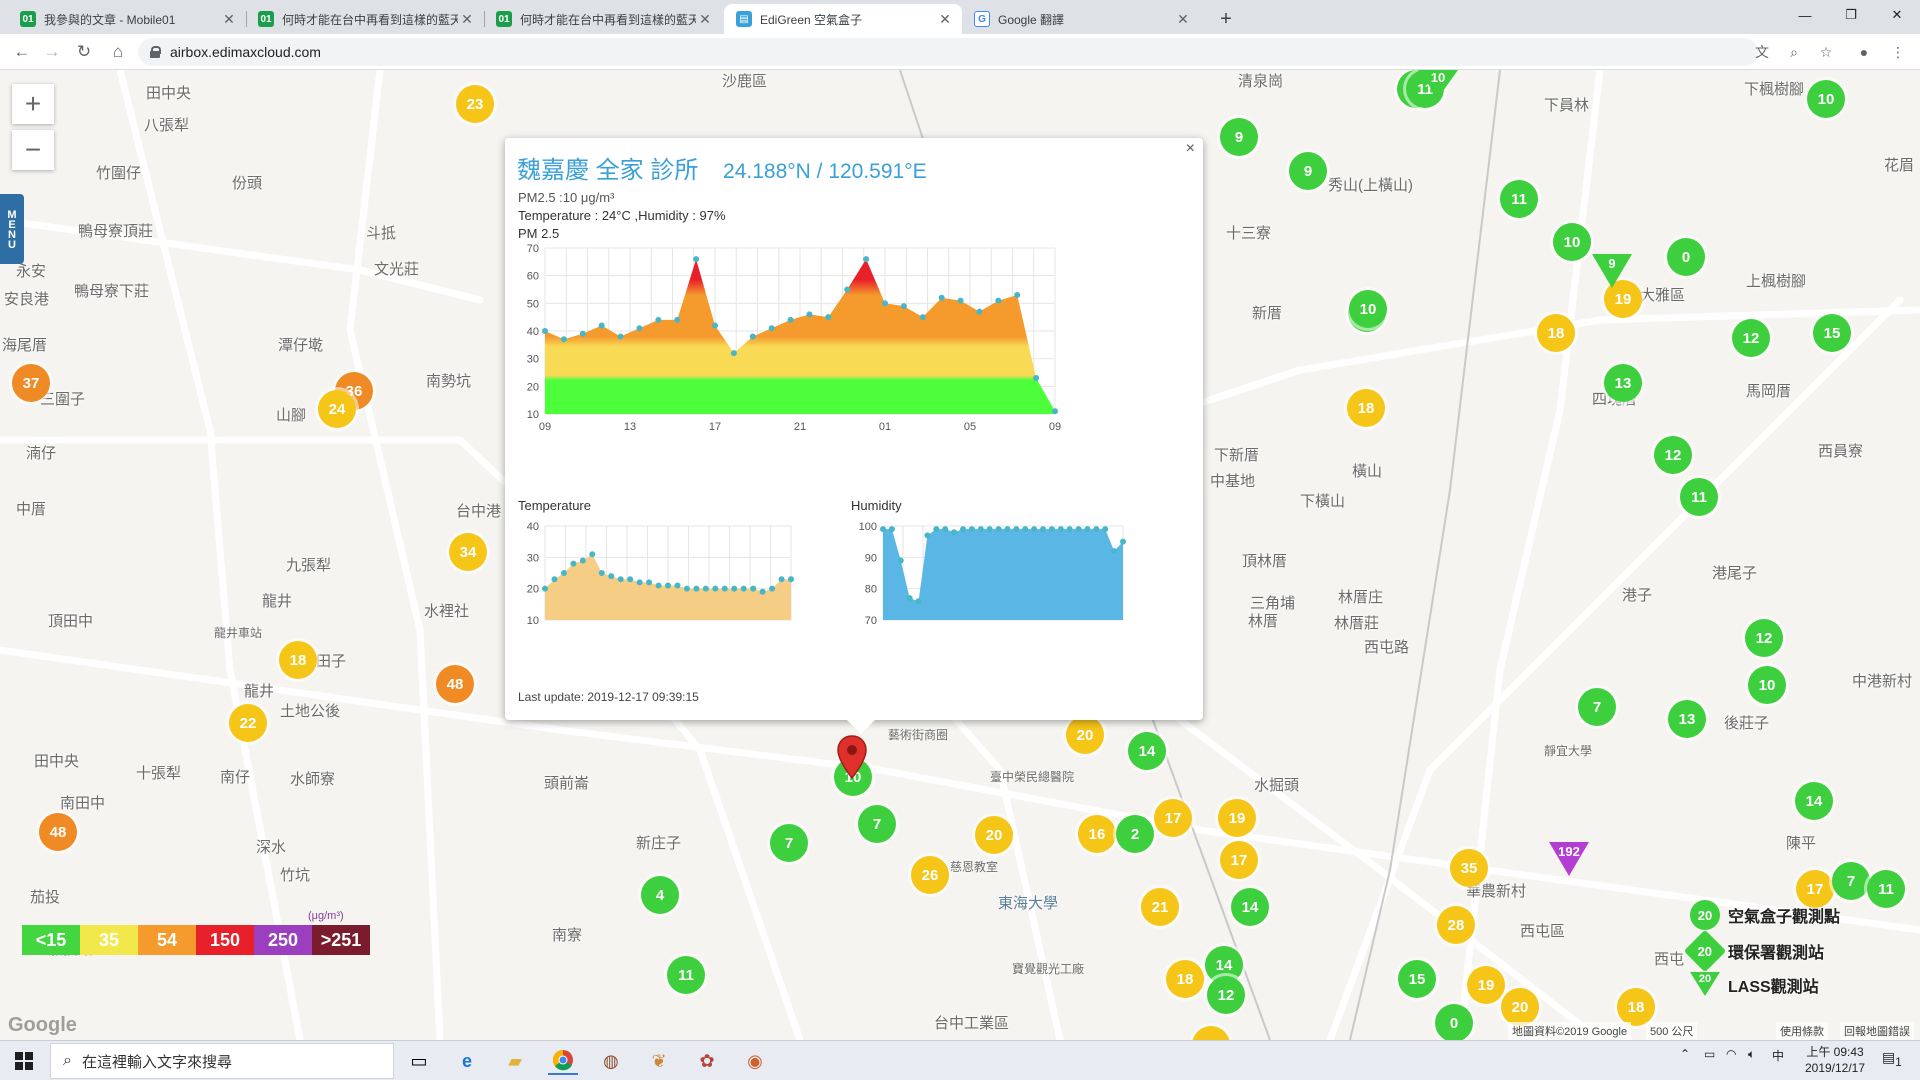 Image resolution: width=1920 pixels, height=1080 pixels. Describe the element at coordinates (1685, 1054) in the screenshot. I see `tray-chevron-icon: ⌃` at that location.